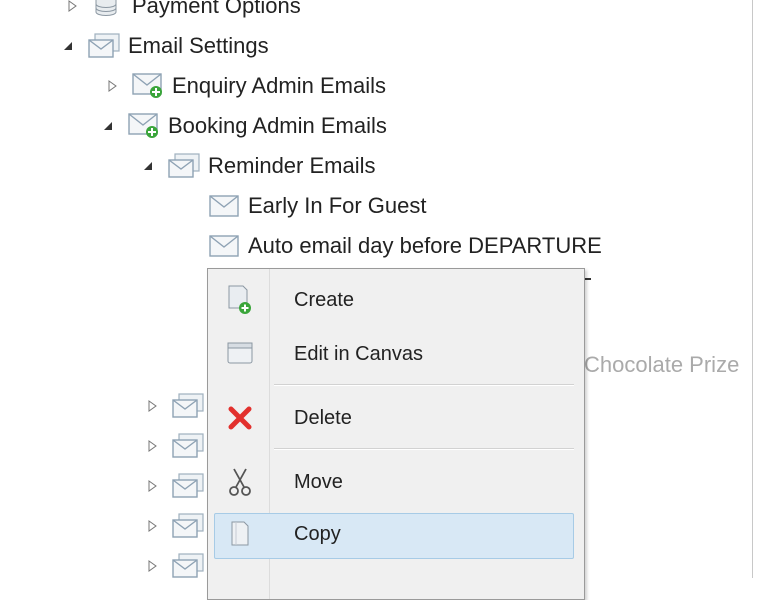 The image size is (758, 600). I want to click on tree-item-label: Booking Admin Emails, so click(277, 125).